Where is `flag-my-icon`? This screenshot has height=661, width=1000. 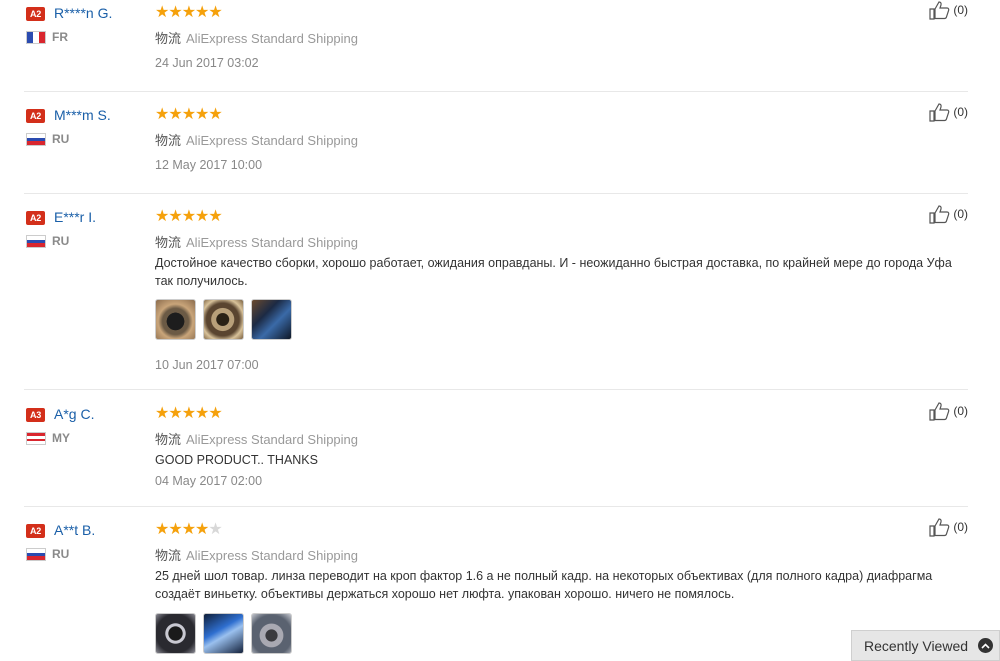 flag-my-icon is located at coordinates (36, 438).